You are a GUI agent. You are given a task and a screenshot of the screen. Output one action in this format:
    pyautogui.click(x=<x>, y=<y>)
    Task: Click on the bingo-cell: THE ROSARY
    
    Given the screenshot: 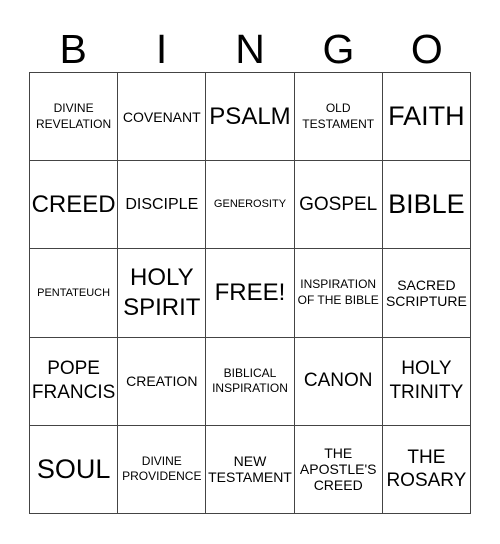 What is the action you would take?
    pyautogui.click(x=426, y=469)
    